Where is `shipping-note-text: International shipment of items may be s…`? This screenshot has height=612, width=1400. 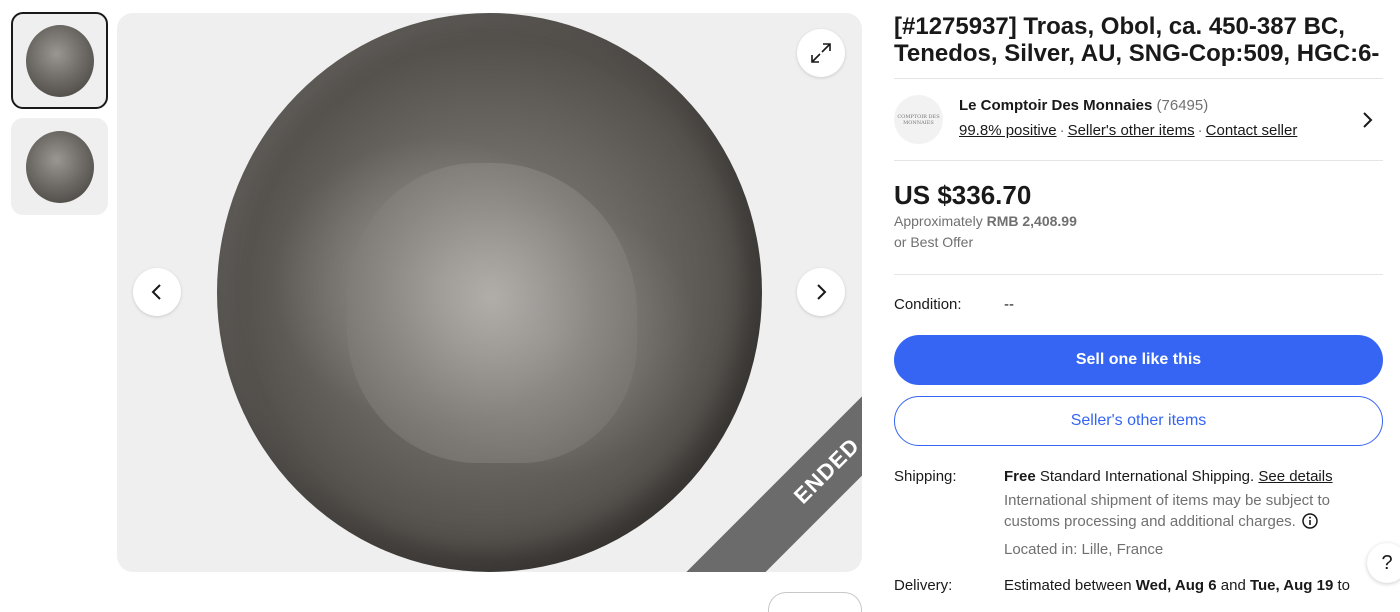 shipping-note-text: International shipment of items may be s… is located at coordinates (1167, 511).